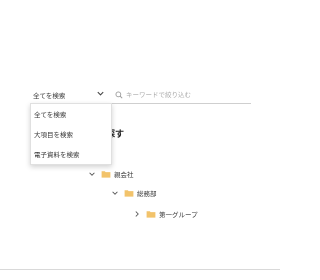 The height and width of the screenshot is (280, 320). What do you see at coordinates (71, 114) in the screenshot?
I see `dropdown-option-all: 全てを検索` at bounding box center [71, 114].